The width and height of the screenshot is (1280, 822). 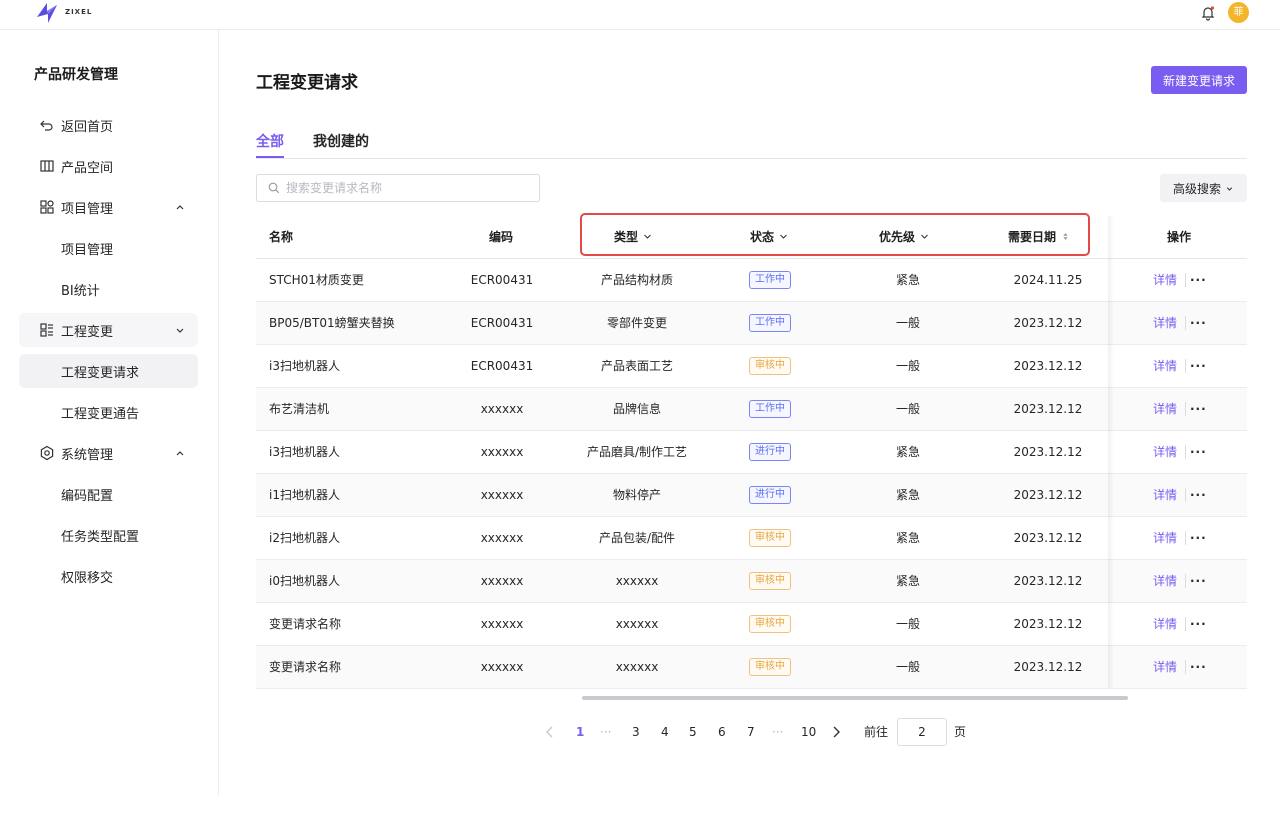 I want to click on goto-page-input, so click(x=922, y=732).